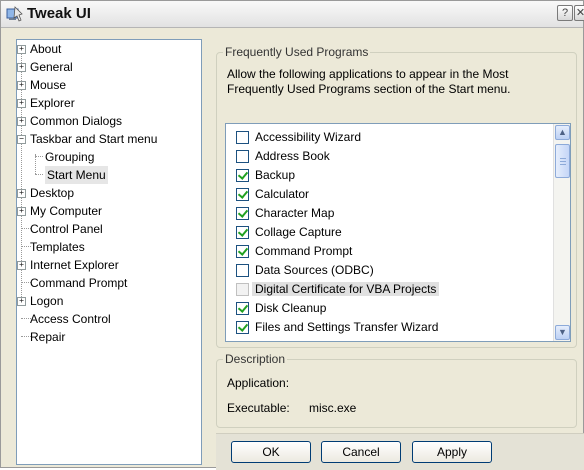 This screenshot has width=584, height=470. What do you see at coordinates (271, 452) in the screenshot?
I see `ok-button: OK` at bounding box center [271, 452].